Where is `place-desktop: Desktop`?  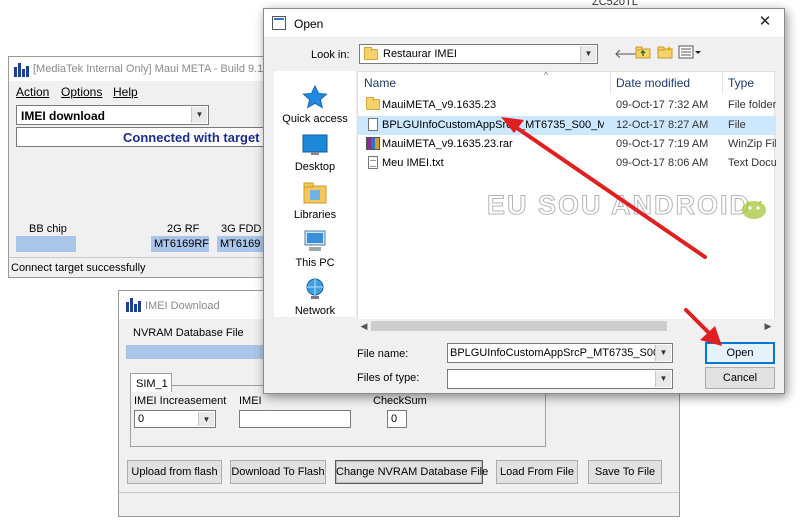 place-desktop: Desktop is located at coordinates (315, 153).